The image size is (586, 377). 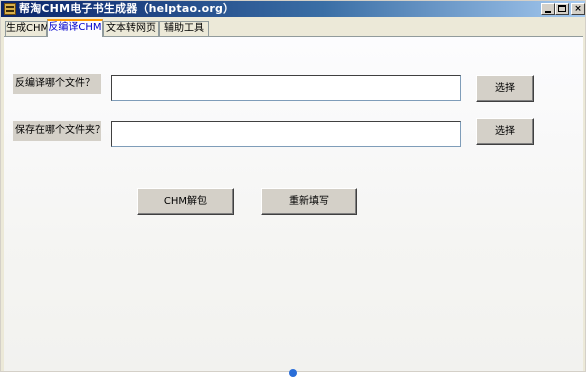 I want to click on tab-text-to-webpage: 文本转网页, so click(x=131, y=28).